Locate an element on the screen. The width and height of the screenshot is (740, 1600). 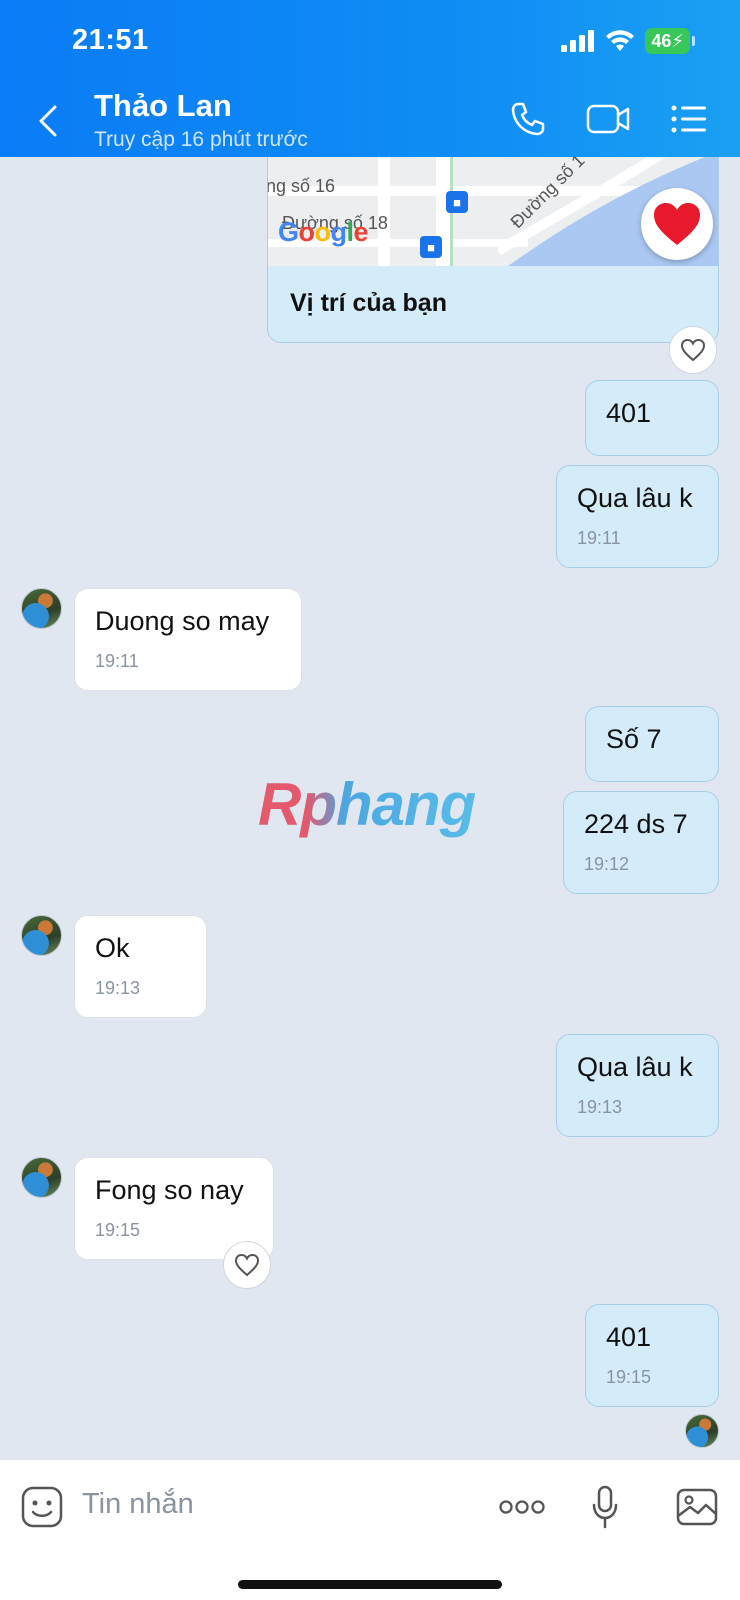
back-button is located at coordinates (48, 121).